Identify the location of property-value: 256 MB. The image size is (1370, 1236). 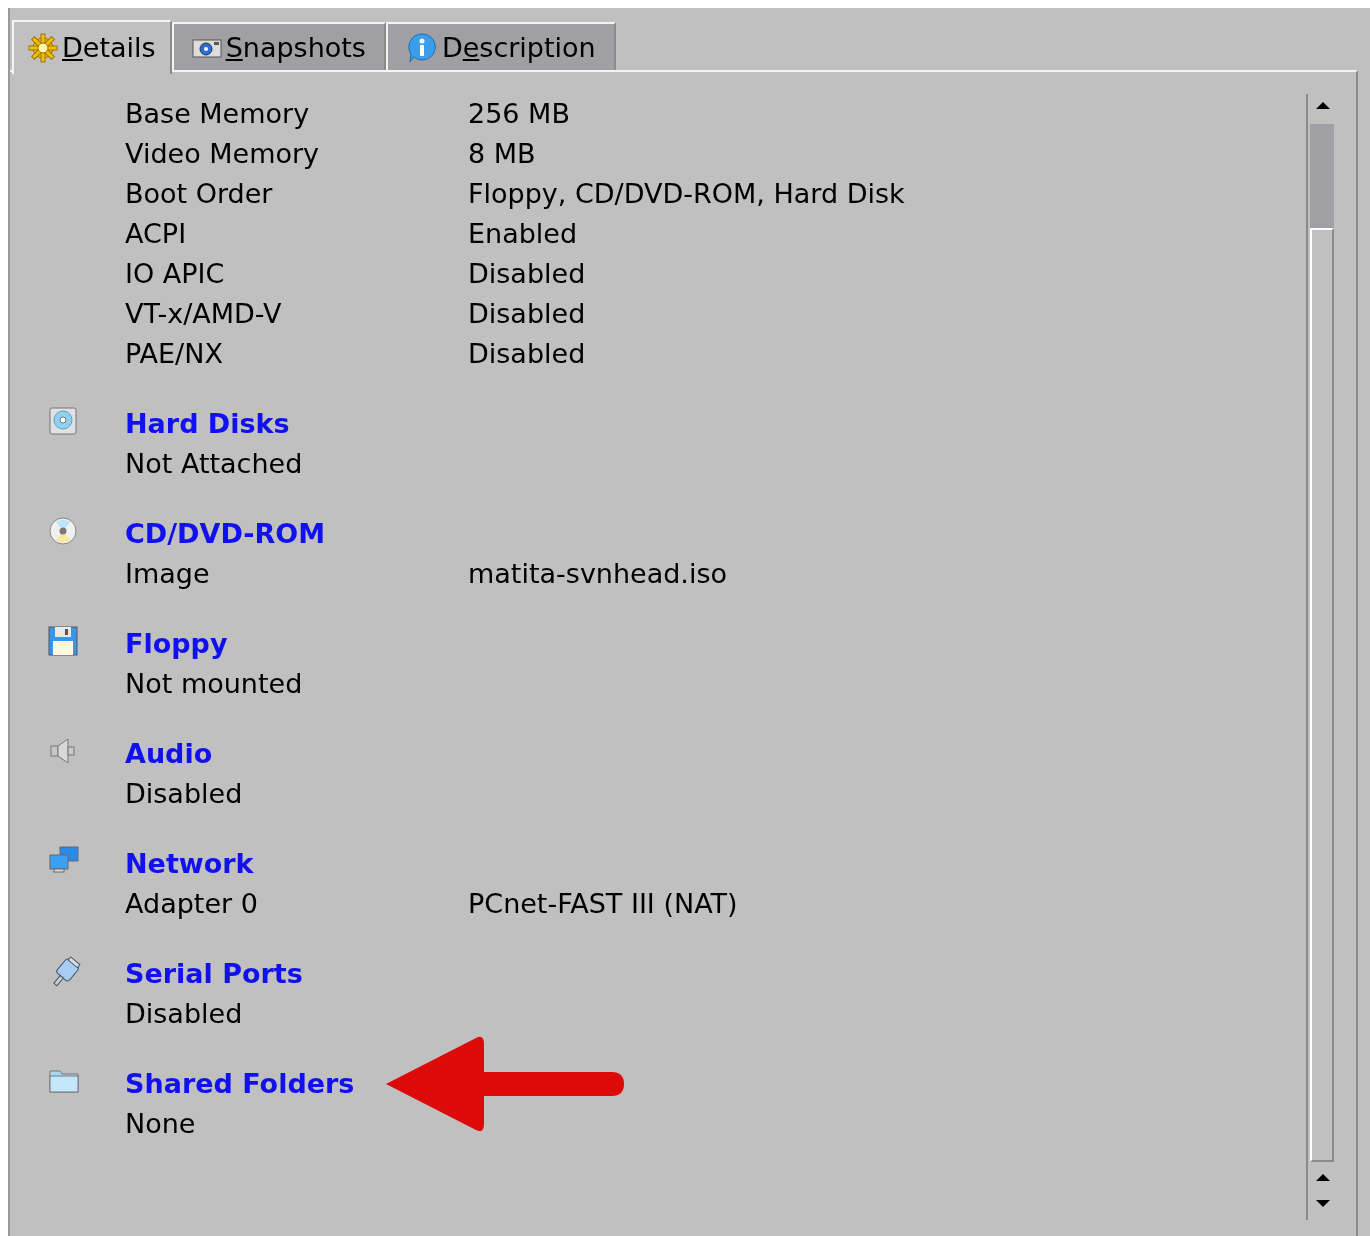
(519, 113).